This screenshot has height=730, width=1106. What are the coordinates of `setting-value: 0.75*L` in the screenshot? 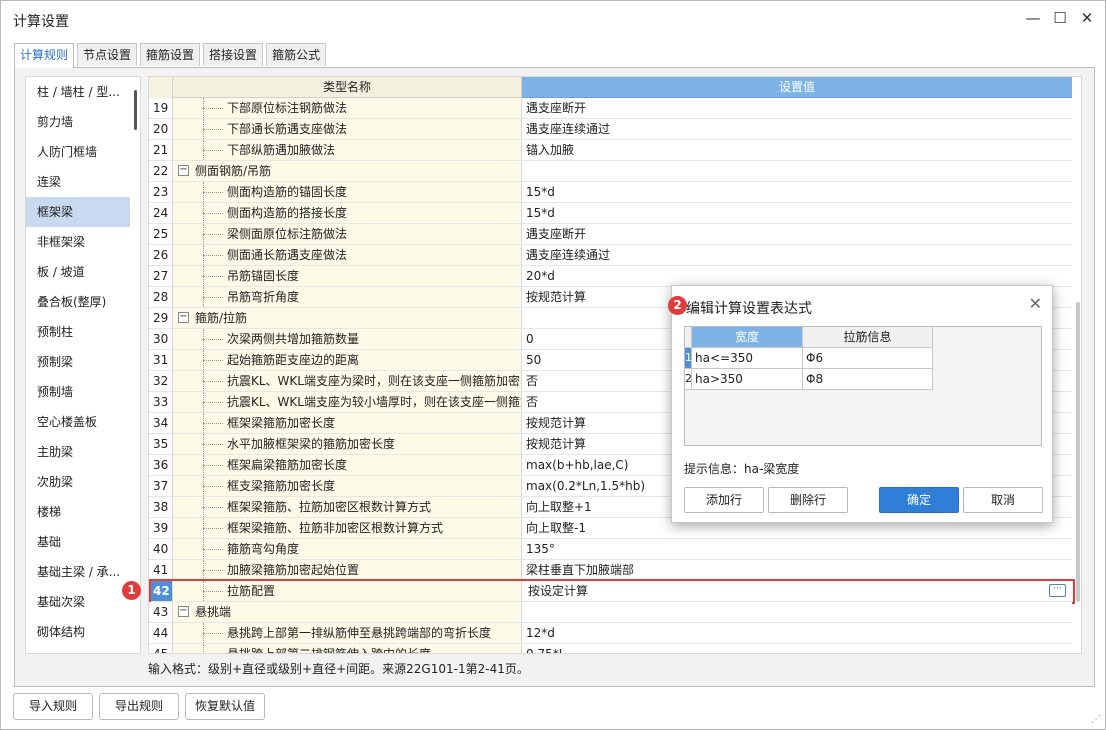 It's located at (797, 648).